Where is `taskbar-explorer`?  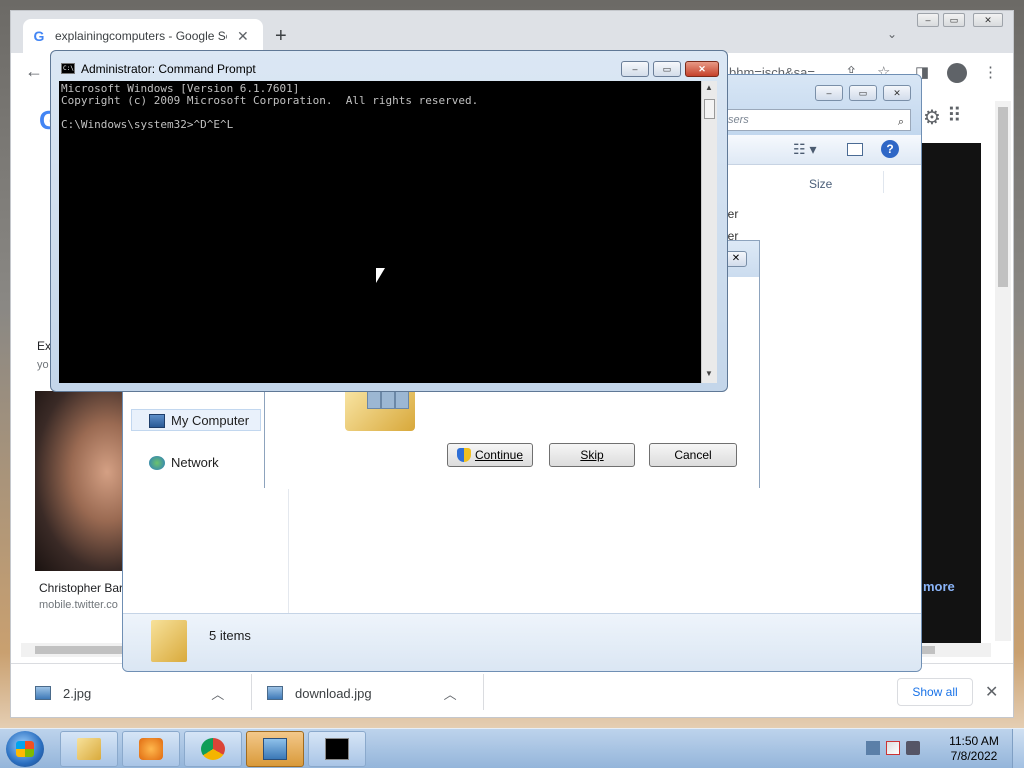
taskbar-explorer is located at coordinates (89, 749).